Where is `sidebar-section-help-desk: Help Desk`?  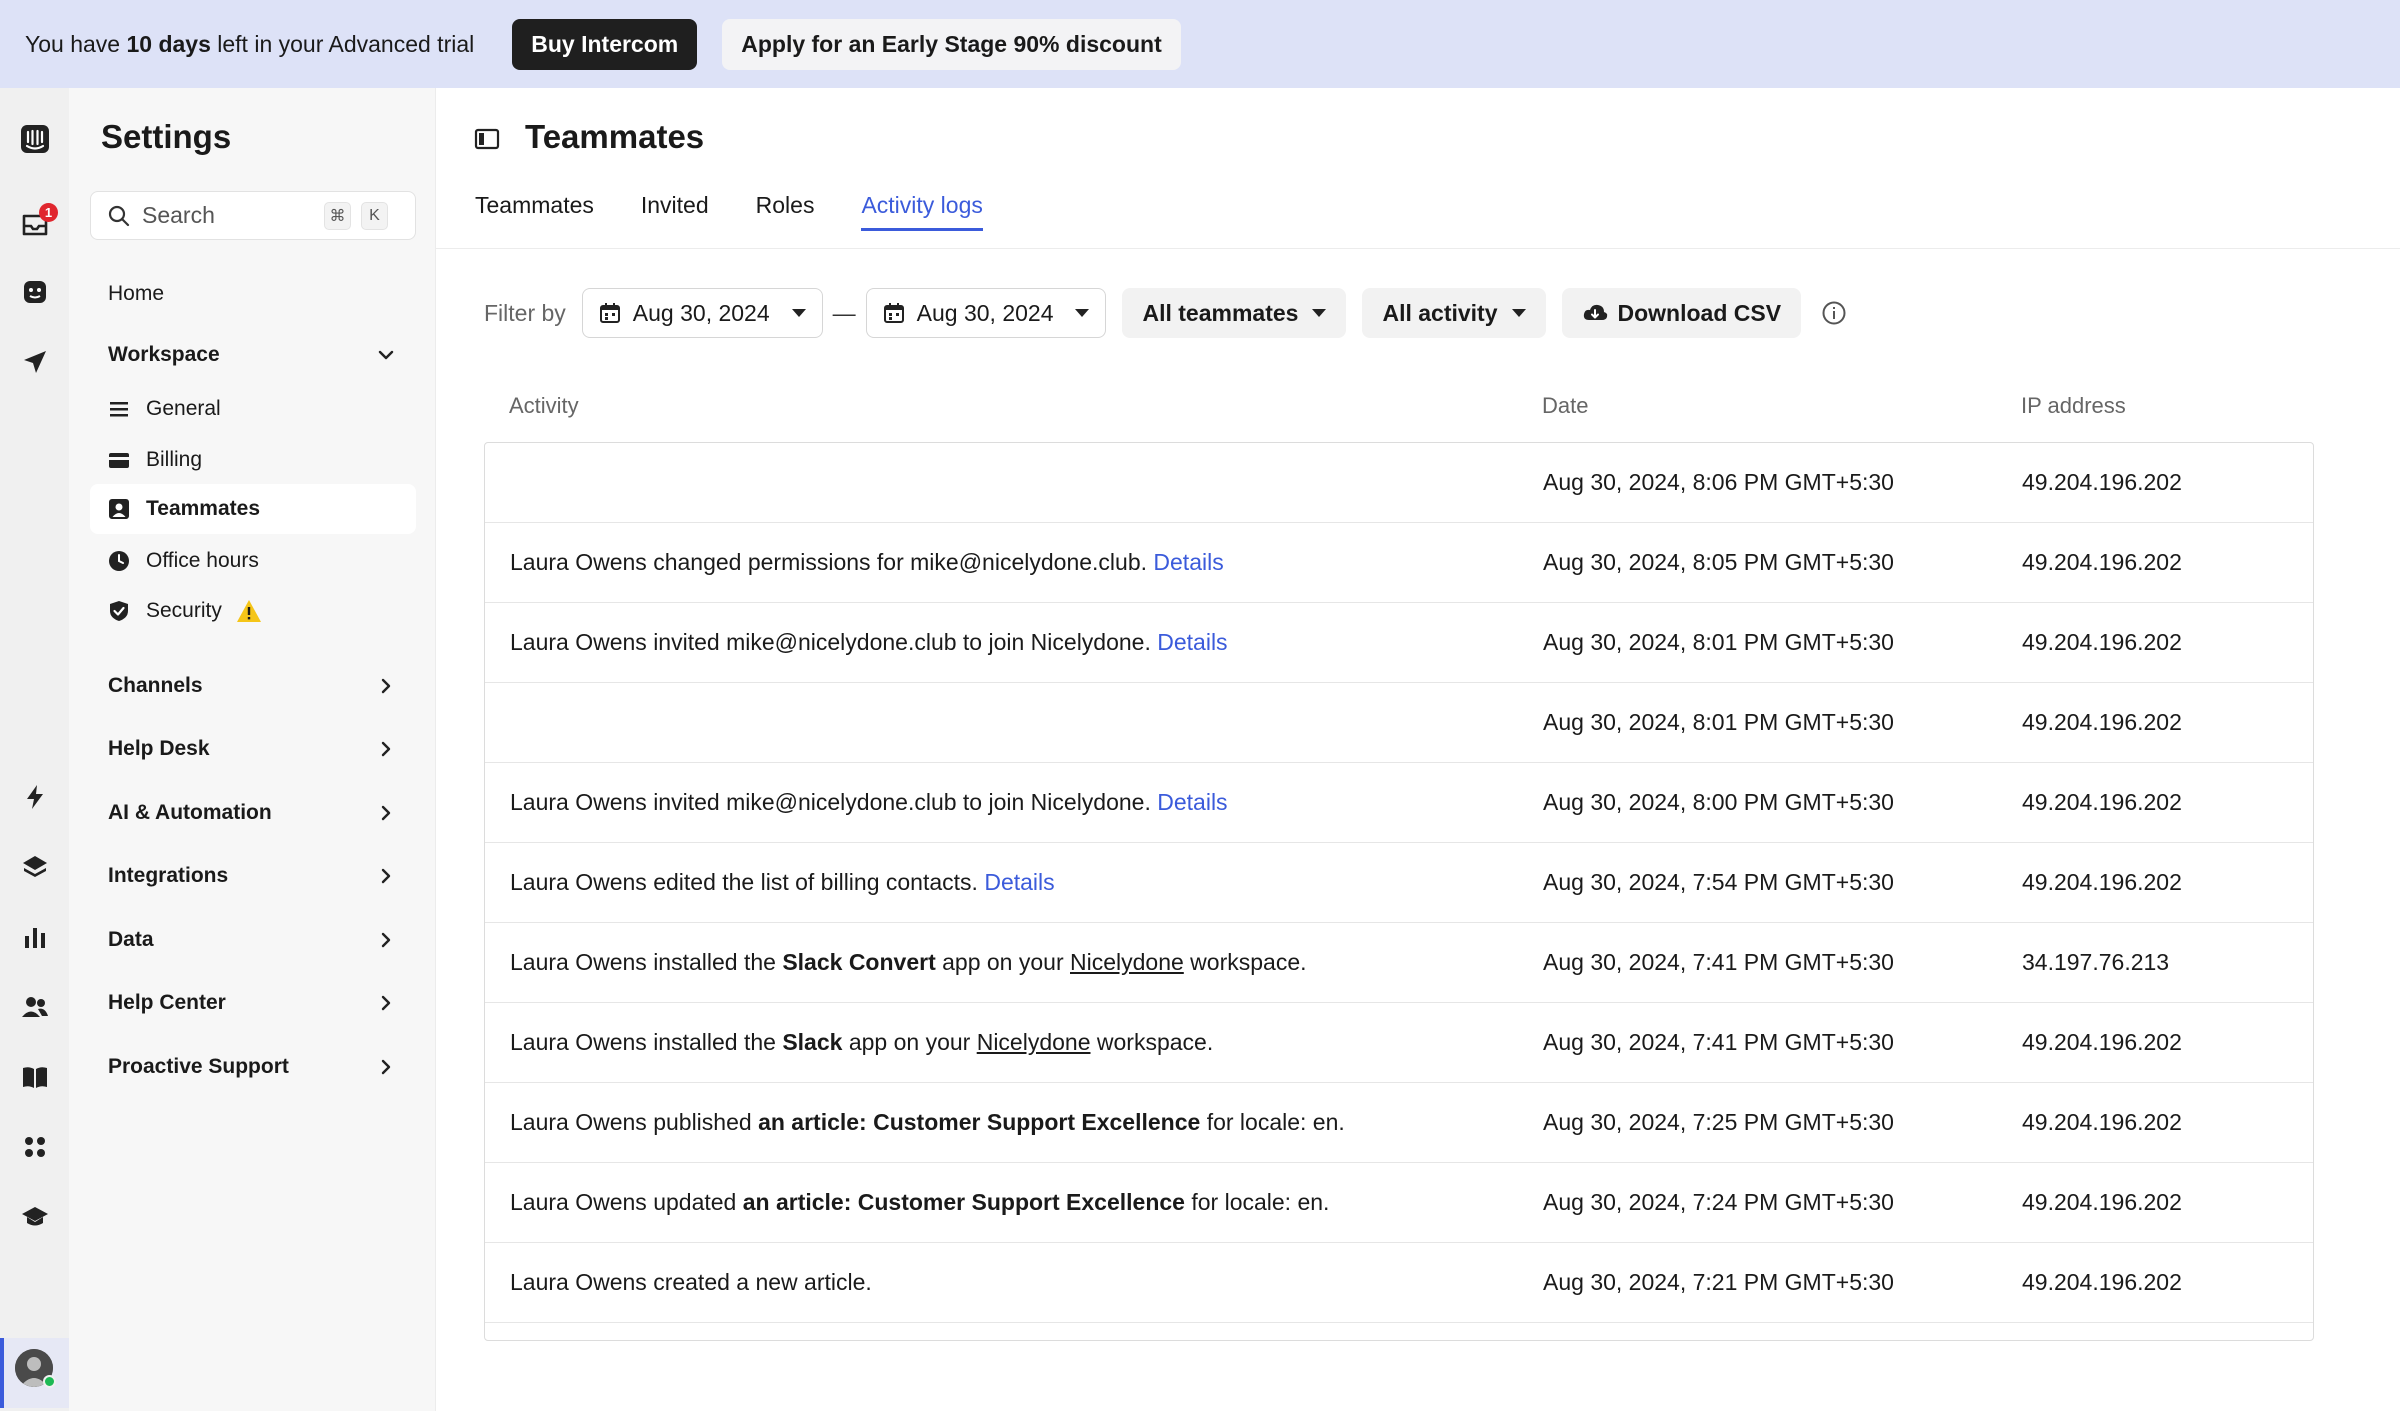 sidebar-section-help-desk: Help Desk is located at coordinates (253, 749).